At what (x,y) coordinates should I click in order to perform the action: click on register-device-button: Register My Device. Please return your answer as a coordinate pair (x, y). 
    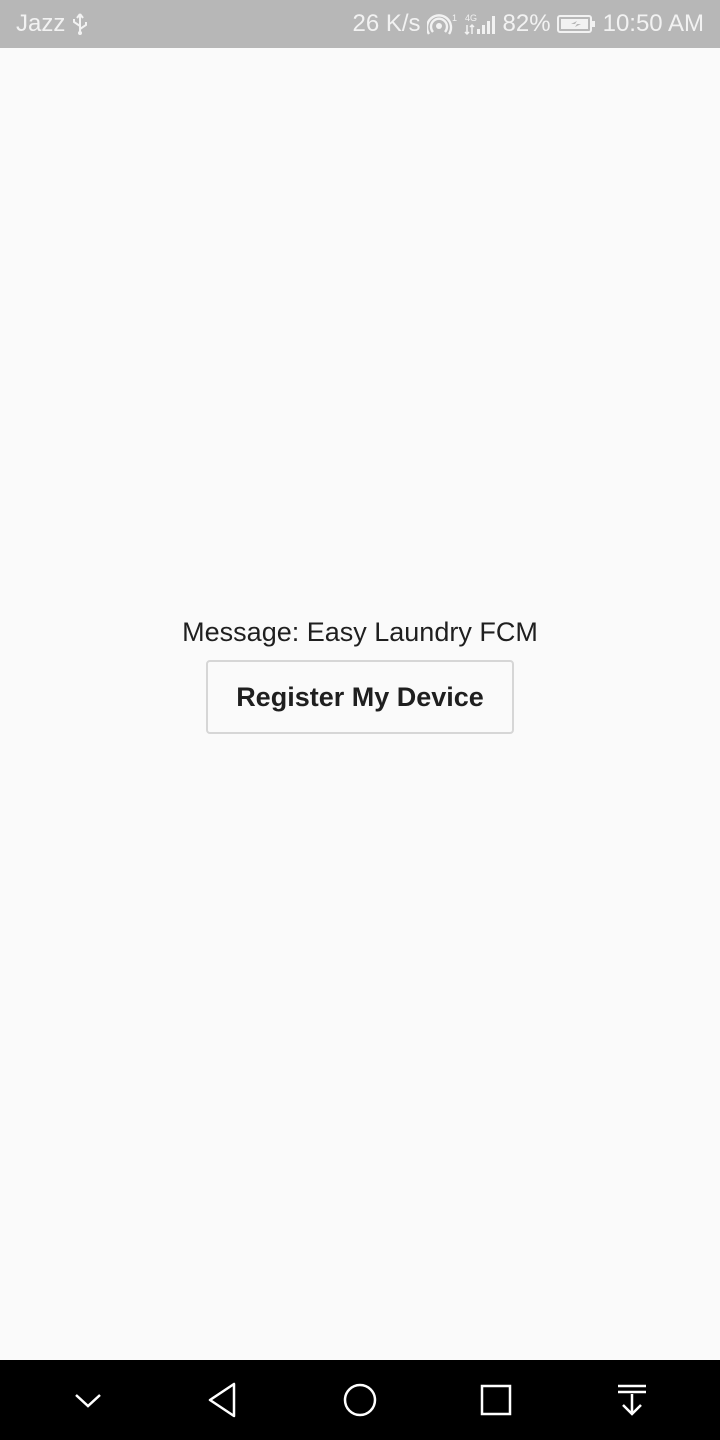
    Looking at the image, I should click on (360, 697).